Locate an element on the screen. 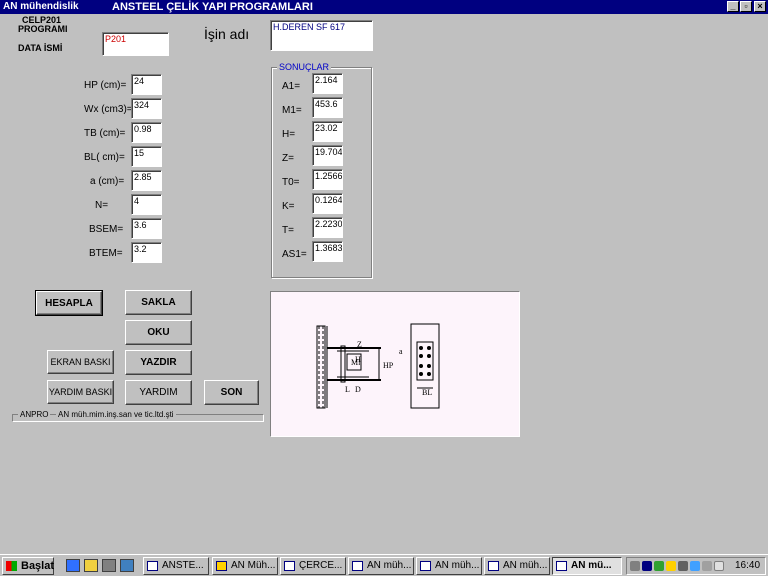 The image size is (768, 576). start-button: Başlat is located at coordinates (28, 566).